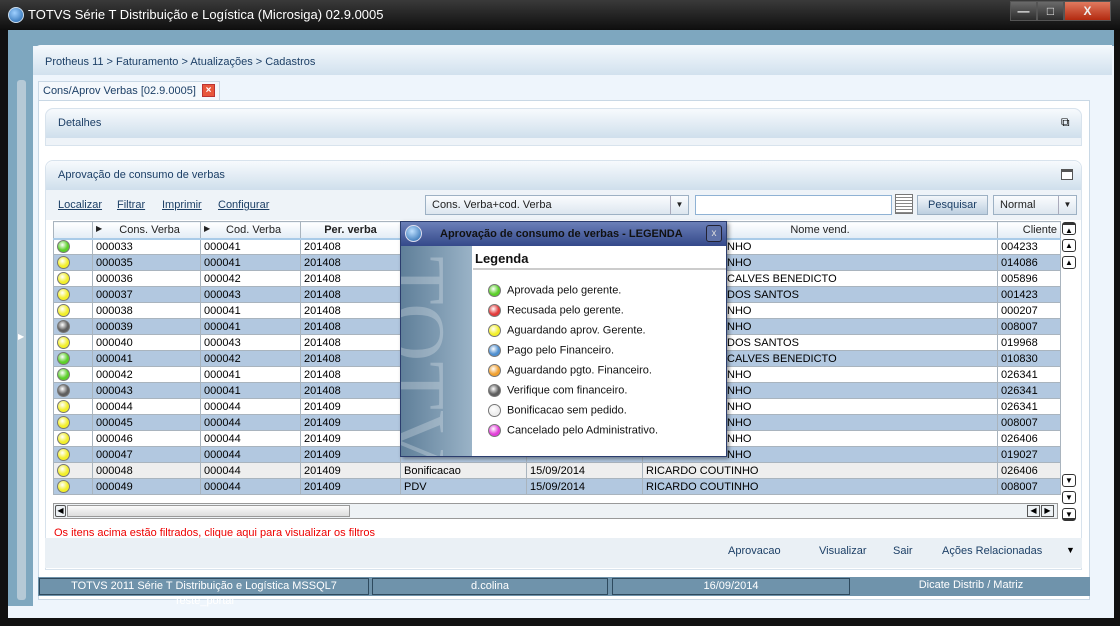 This screenshot has width=1120, height=626. What do you see at coordinates (1029, 454) in the screenshot?
I see `cliente-cell: 019027` at bounding box center [1029, 454].